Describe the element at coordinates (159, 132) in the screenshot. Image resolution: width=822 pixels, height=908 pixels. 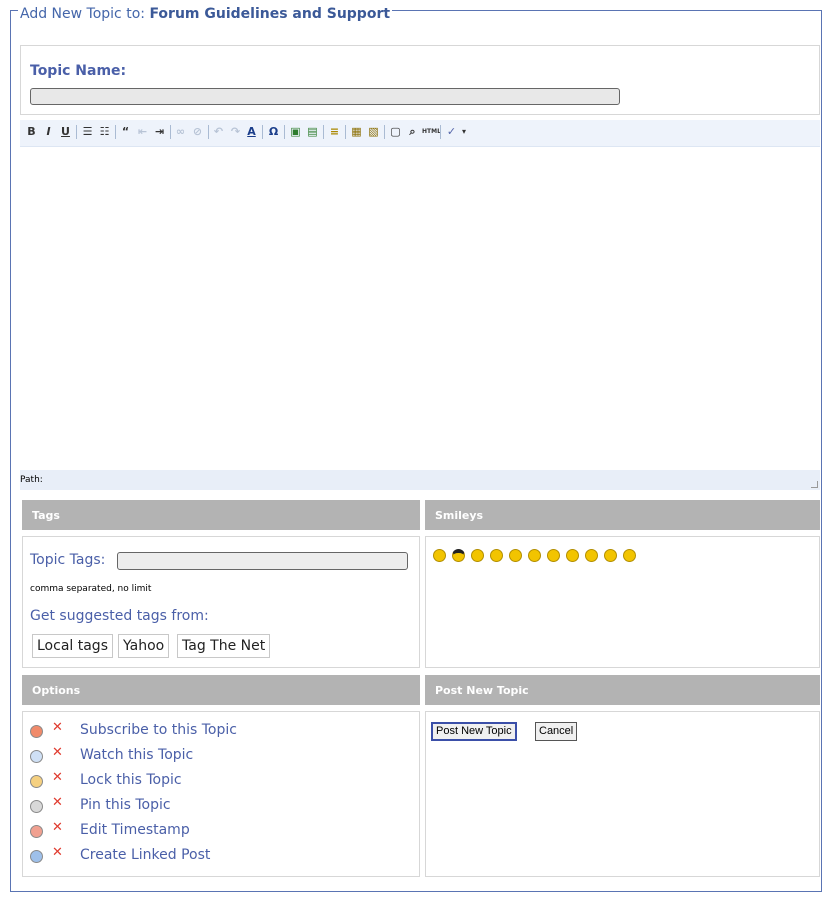
I see `indent-icon: ⇥` at that location.